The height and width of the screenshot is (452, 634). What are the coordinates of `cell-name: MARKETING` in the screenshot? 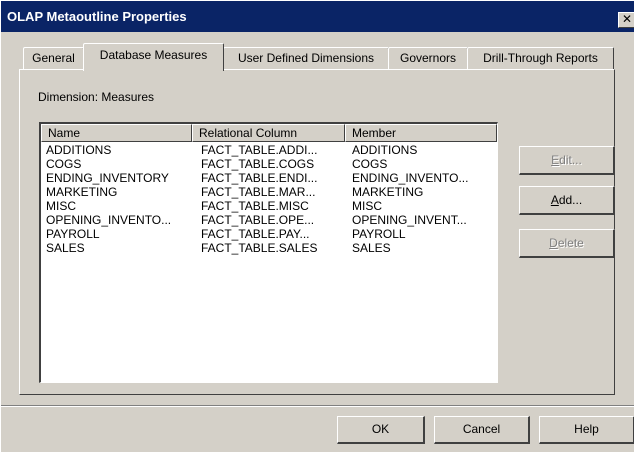 It's located at (82, 192).